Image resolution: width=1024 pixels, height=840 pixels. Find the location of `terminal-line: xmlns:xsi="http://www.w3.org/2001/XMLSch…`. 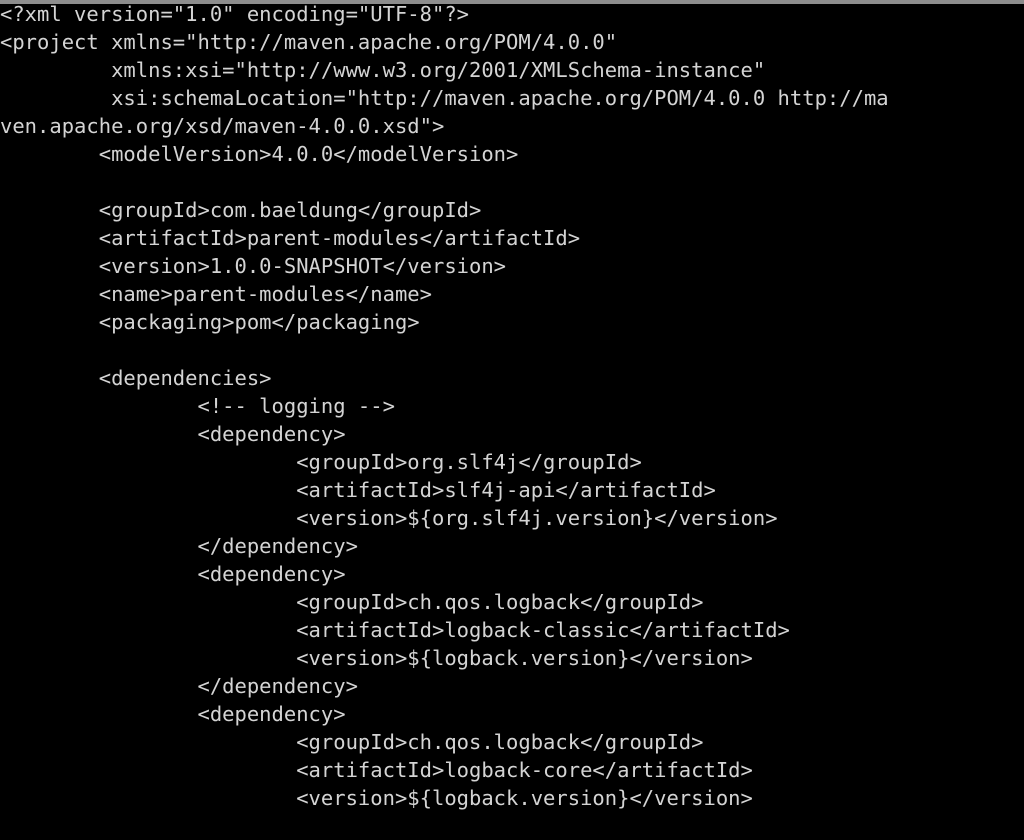

terminal-line: xmlns:xsi="http://www.w3.org/2001/XMLSch… is located at coordinates (383, 70).